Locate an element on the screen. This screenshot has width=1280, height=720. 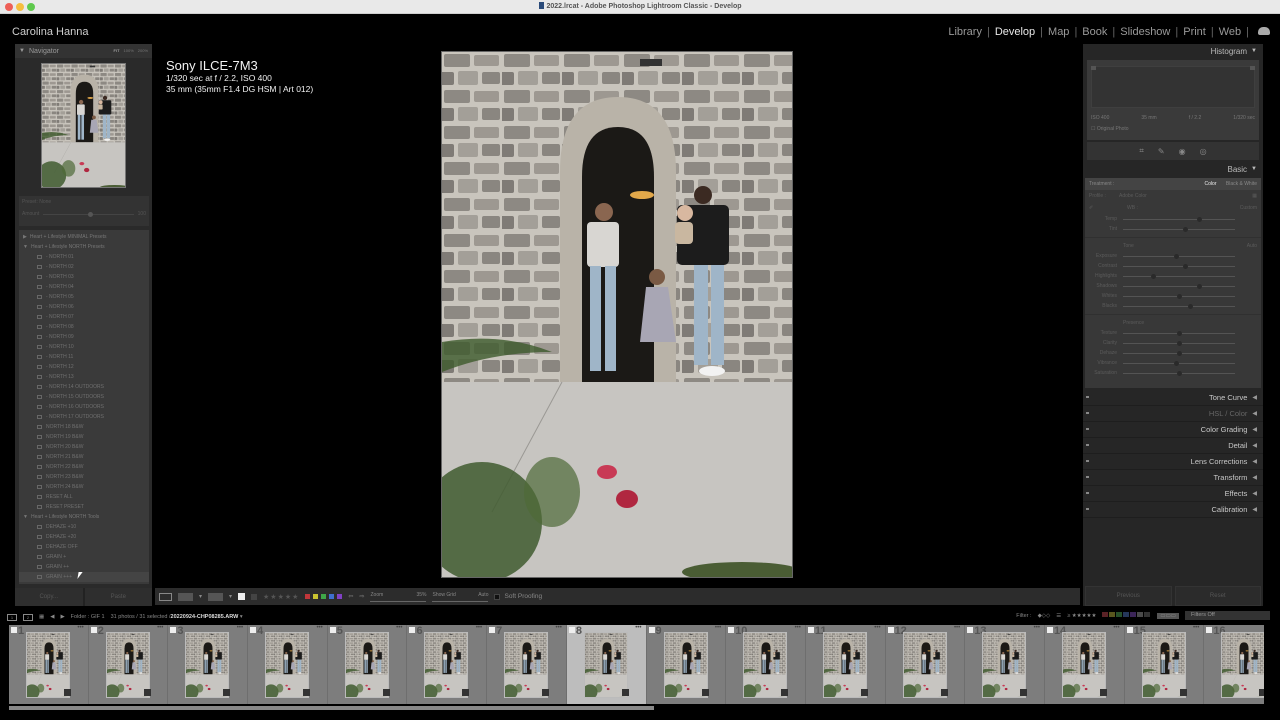
amount-slider is located at coordinates (88, 214).